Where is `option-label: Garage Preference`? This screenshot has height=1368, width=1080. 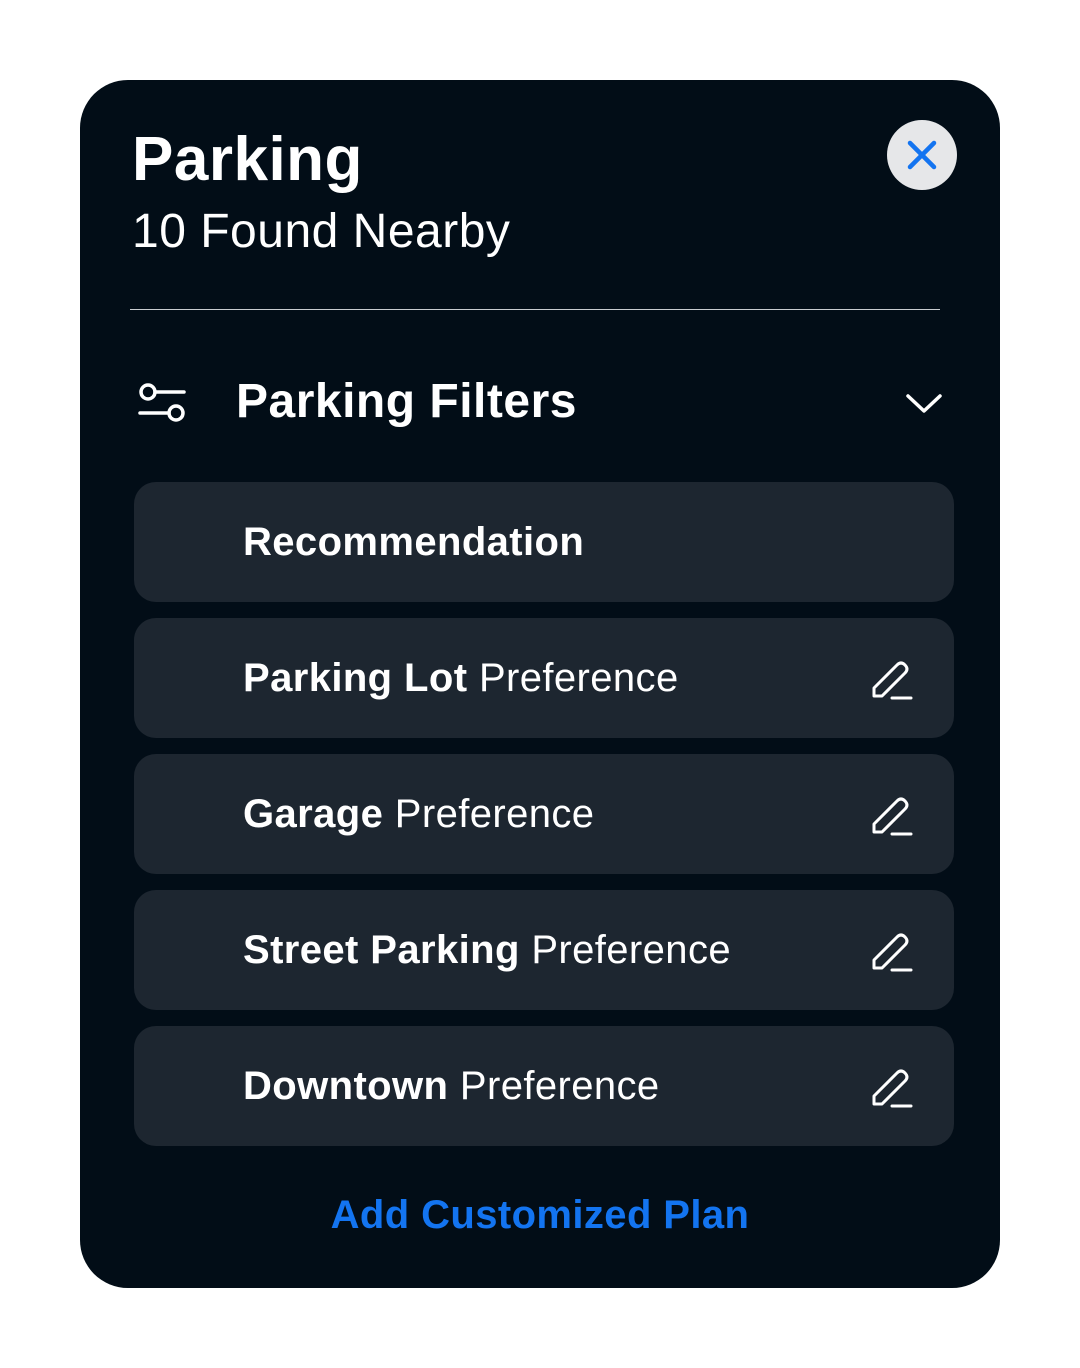
option-label: Garage Preference is located at coordinates (418, 814).